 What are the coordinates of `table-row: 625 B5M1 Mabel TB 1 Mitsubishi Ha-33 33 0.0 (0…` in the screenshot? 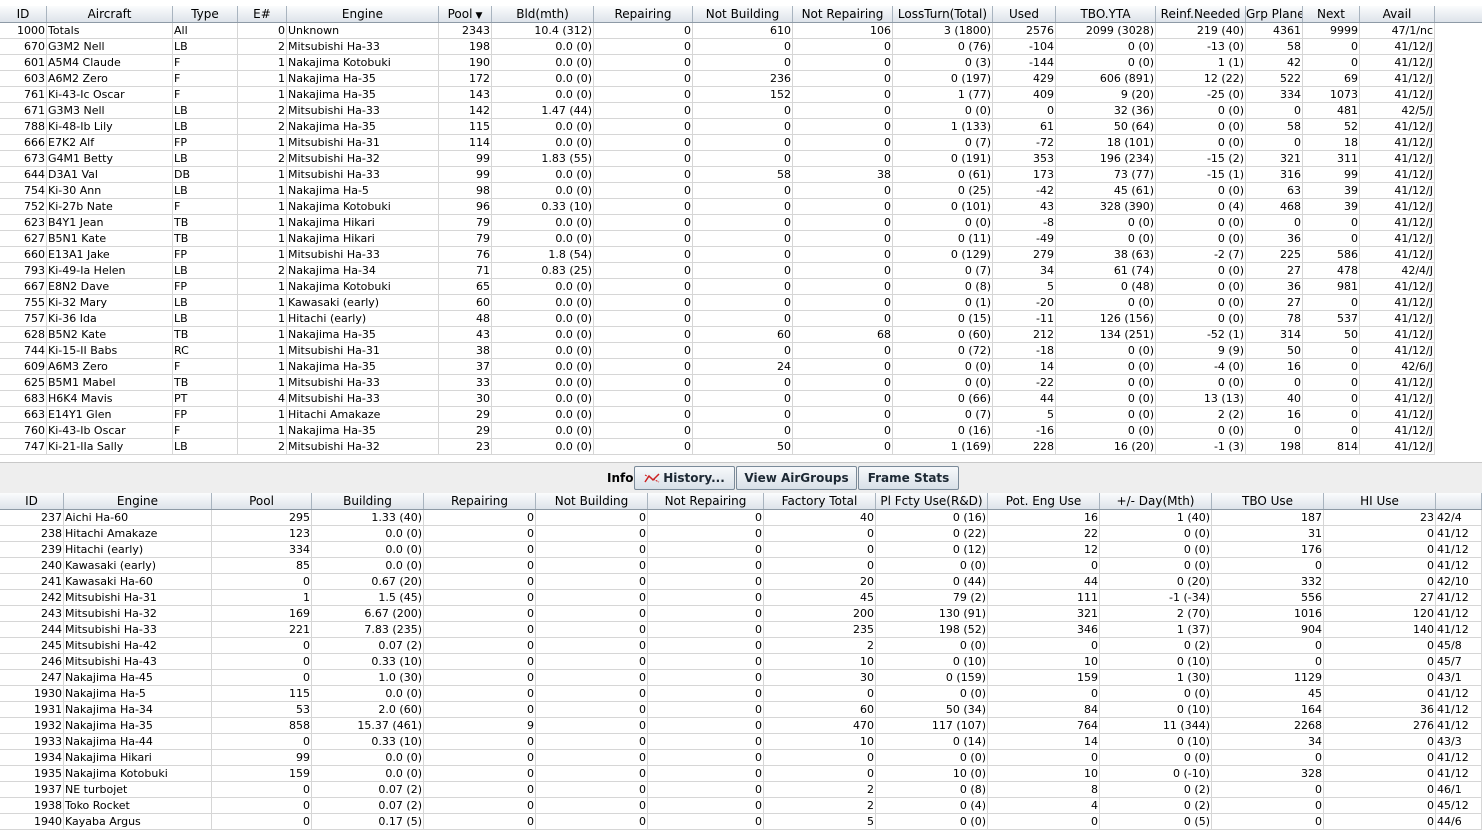 It's located at (741, 383).